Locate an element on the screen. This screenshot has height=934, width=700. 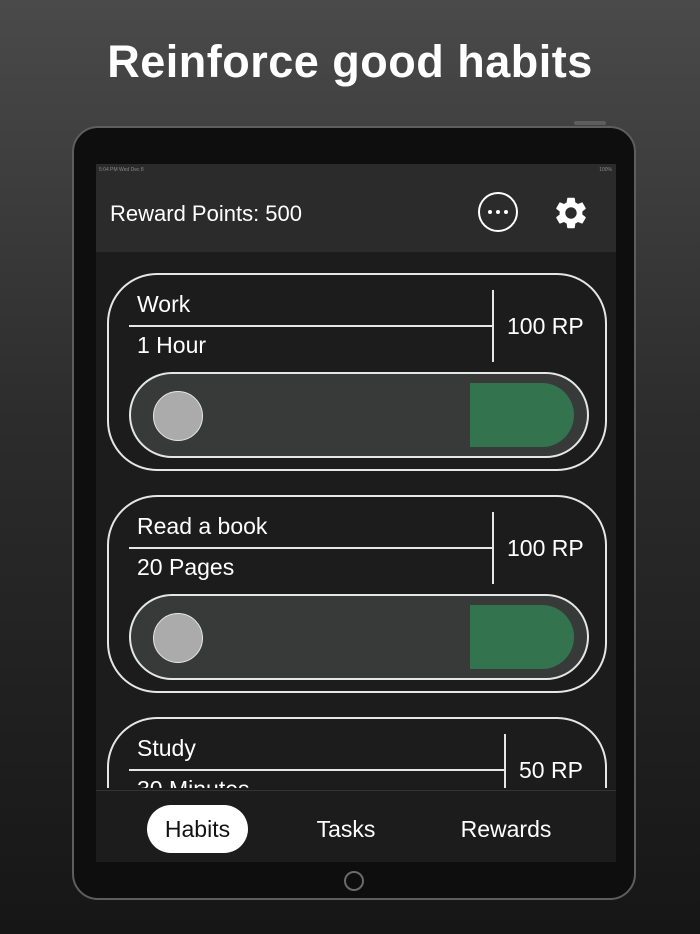
tab-habits: Habits is located at coordinates (197, 829).